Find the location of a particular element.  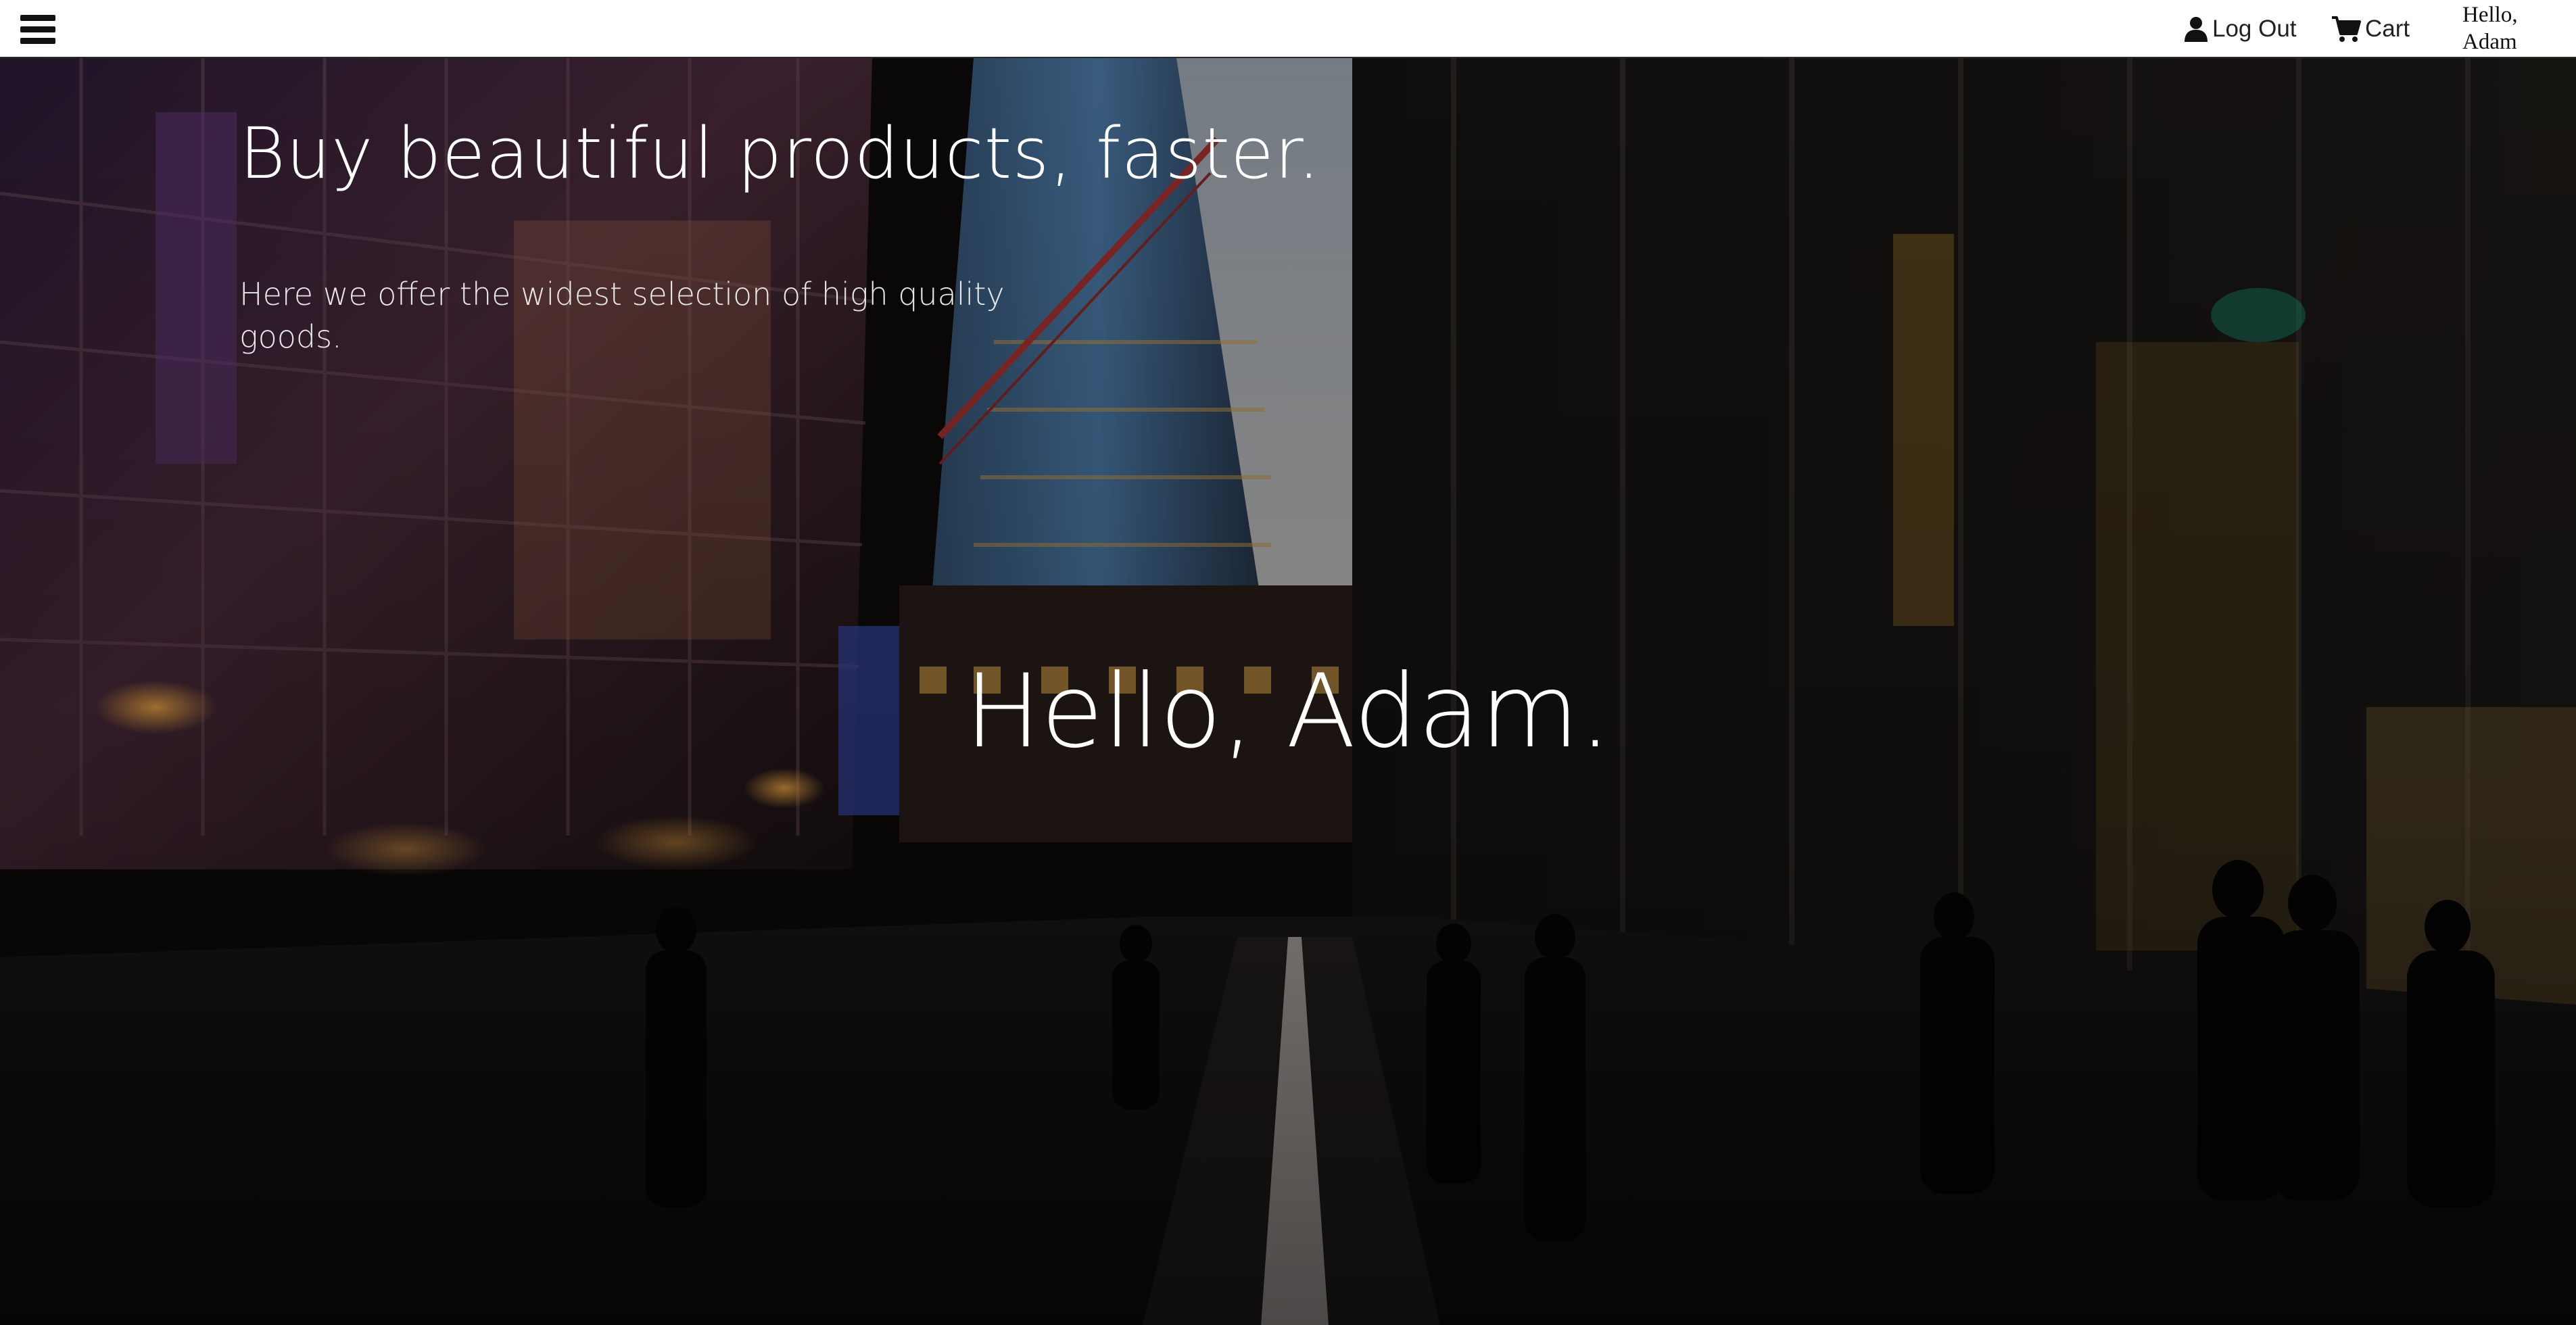

hero-title: Buy beautiful products, faster. is located at coordinates (780, 153).